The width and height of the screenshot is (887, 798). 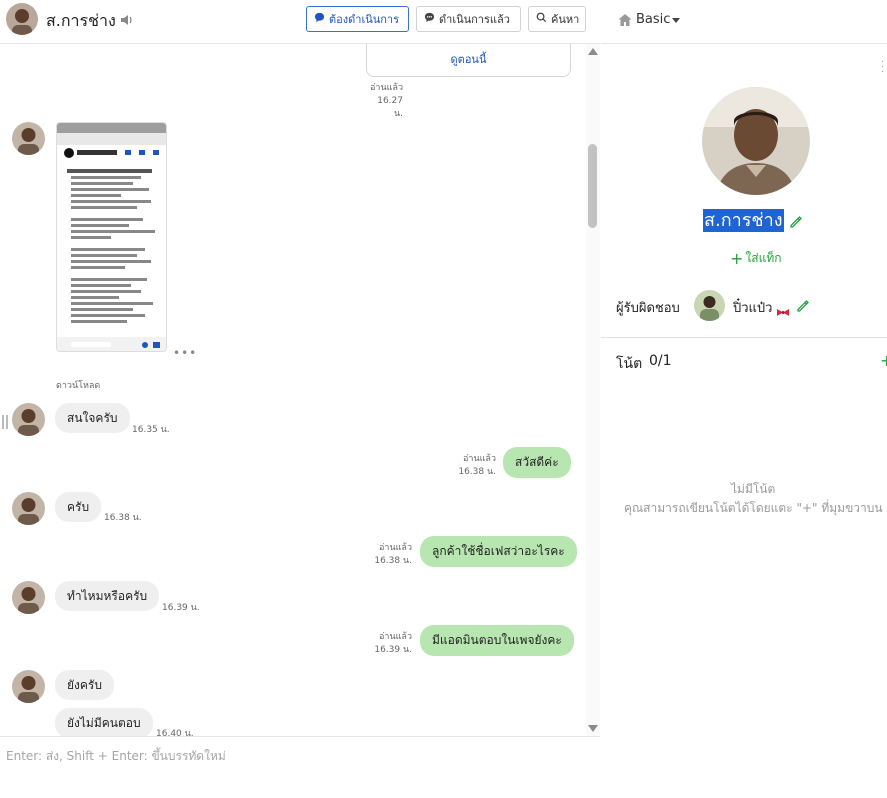 I want to click on message-input, so click(x=299, y=767).